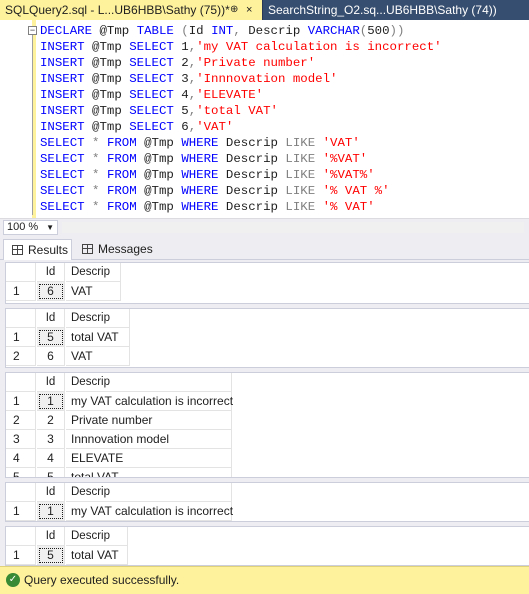  What do you see at coordinates (382, 10) in the screenshot?
I see `tab-searchstring-label: SearchString_O2.sq...UB6HBB\Sathy (74))` at bounding box center [382, 10].